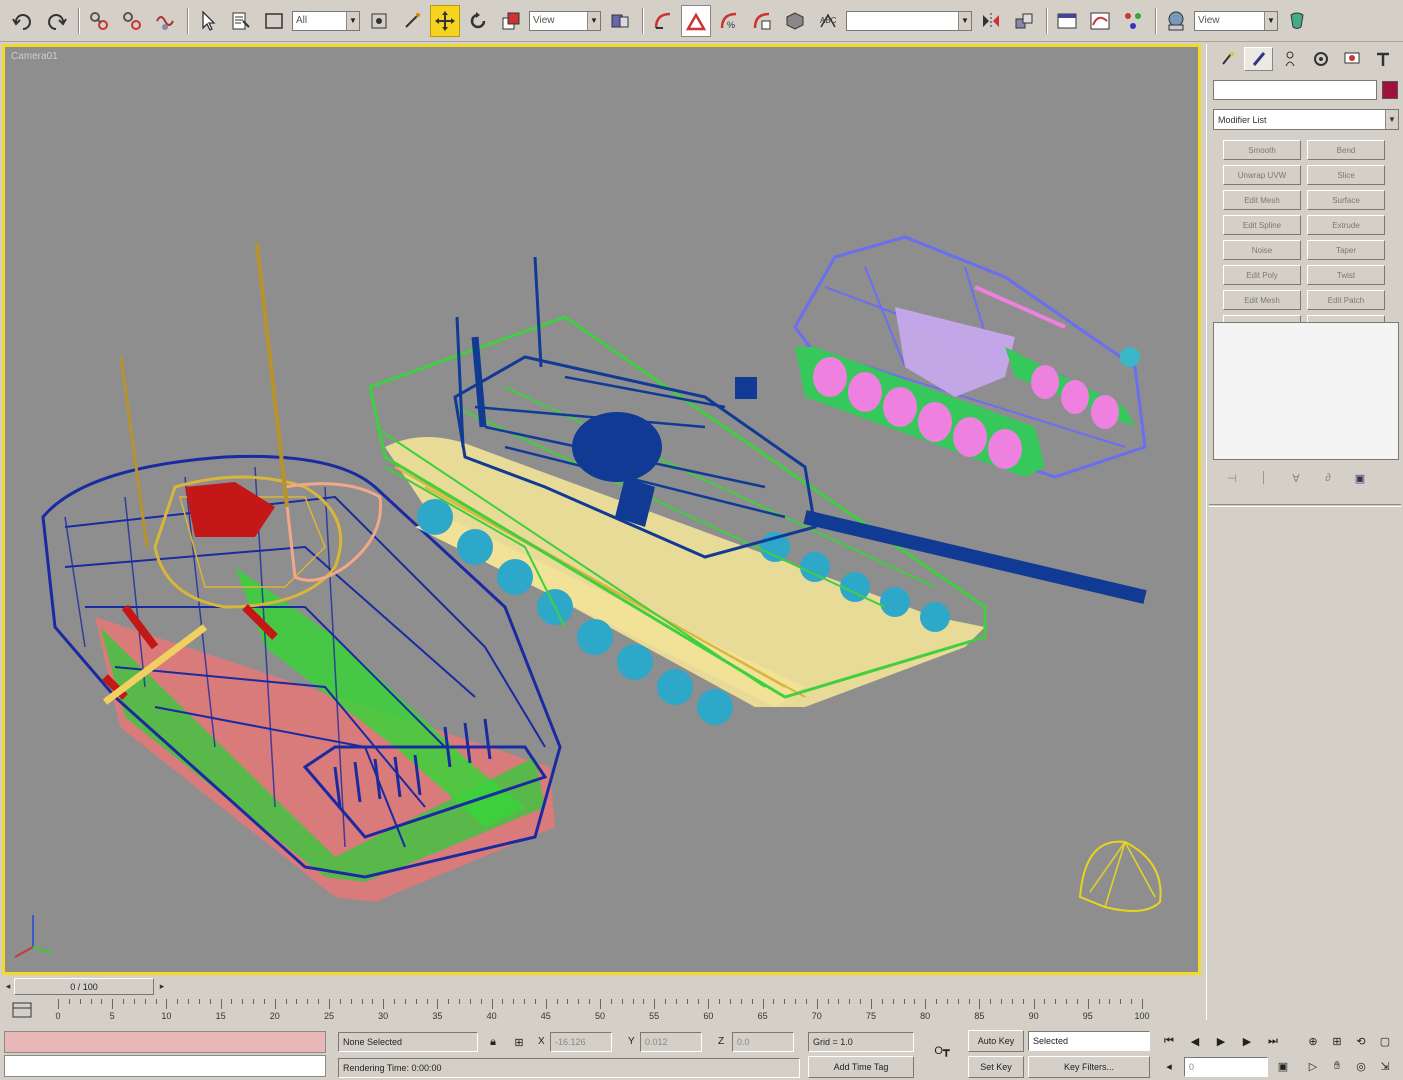  What do you see at coordinates (493, 1042) in the screenshot?
I see `lock-selection-icon: 🔒︎` at bounding box center [493, 1042].